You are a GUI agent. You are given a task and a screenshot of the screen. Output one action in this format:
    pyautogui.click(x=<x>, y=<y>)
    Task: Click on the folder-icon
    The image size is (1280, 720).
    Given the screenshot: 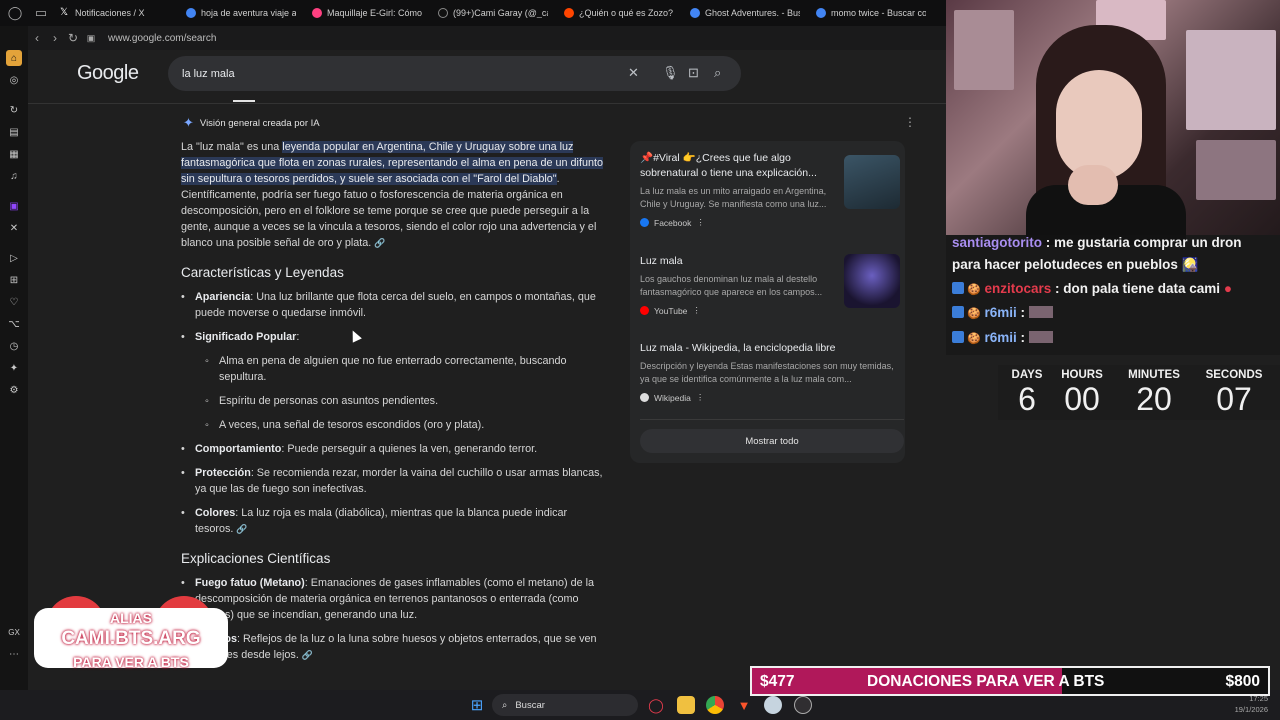 What is the action you would take?
    pyautogui.click(x=686, y=705)
    